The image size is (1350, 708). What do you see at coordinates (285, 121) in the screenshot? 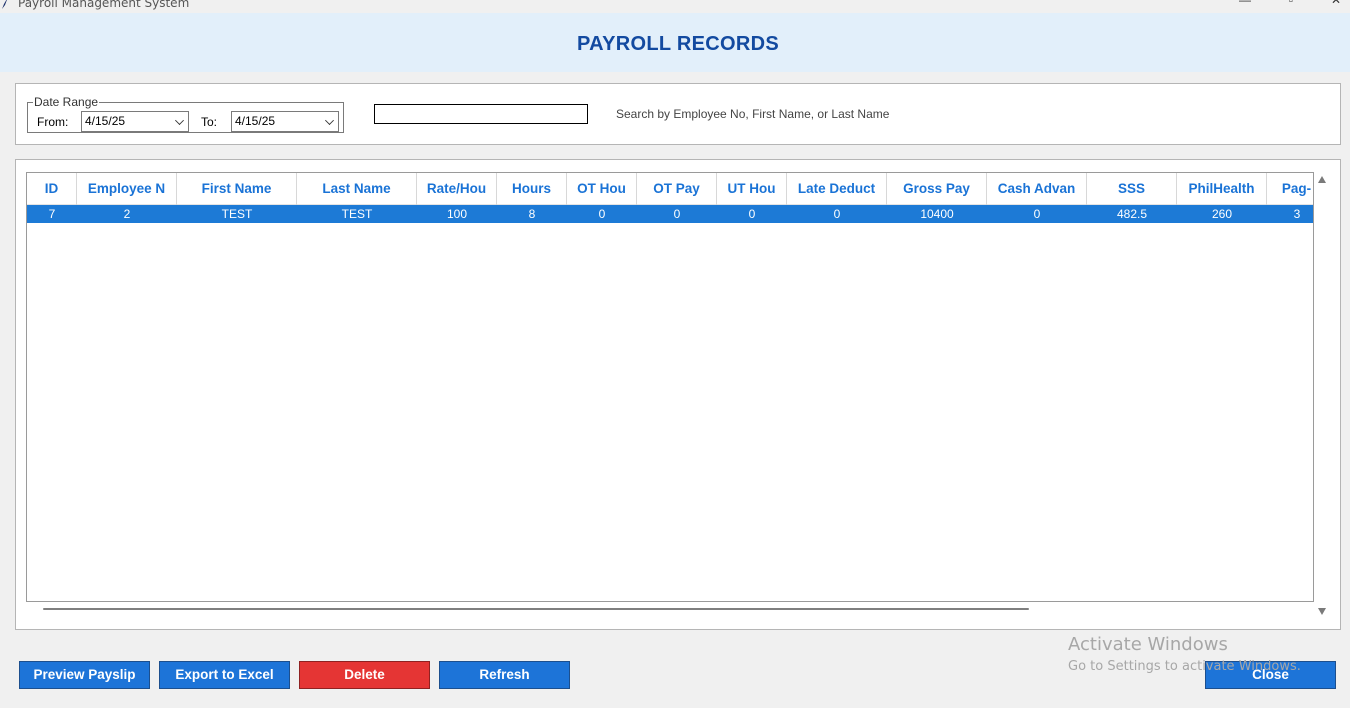
I see `to-date-picker: 4/15/25` at bounding box center [285, 121].